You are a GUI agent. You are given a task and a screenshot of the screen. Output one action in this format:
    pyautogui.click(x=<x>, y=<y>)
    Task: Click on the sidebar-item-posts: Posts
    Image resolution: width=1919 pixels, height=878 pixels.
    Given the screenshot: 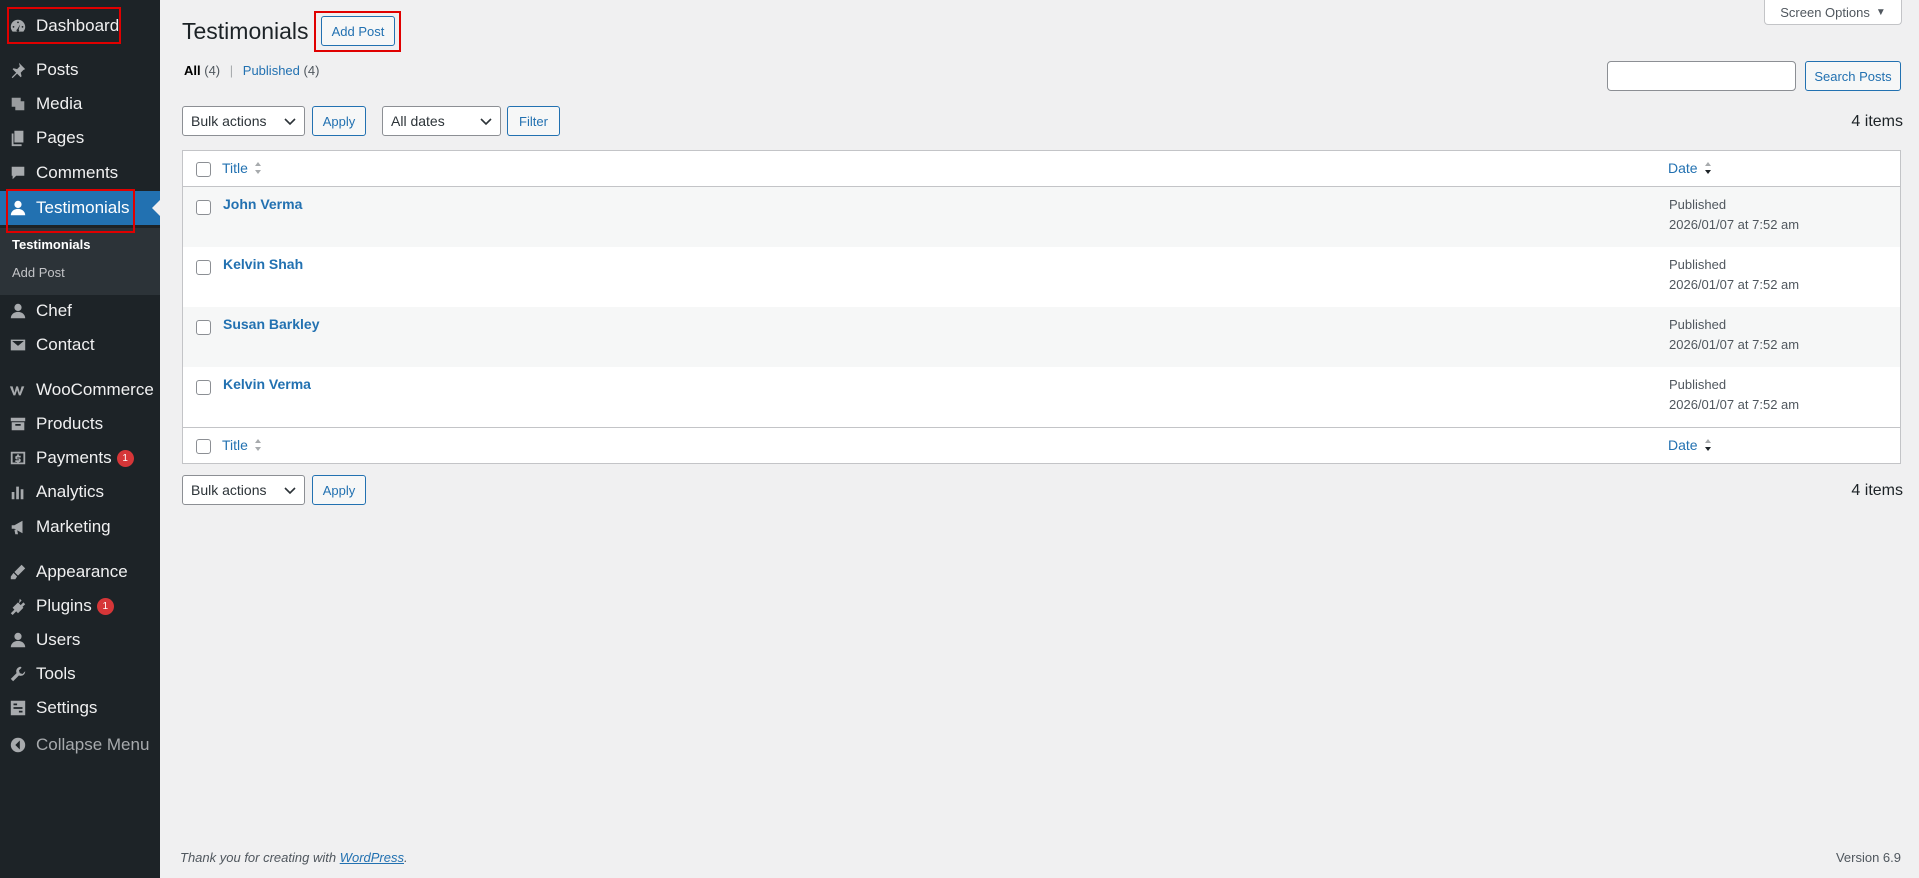 What is the action you would take?
    pyautogui.click(x=80, y=70)
    